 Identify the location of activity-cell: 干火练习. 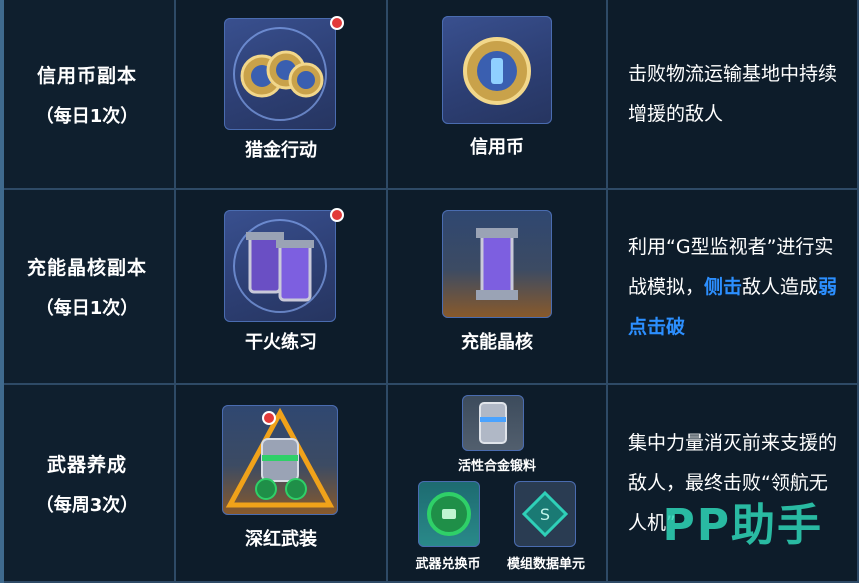
(282, 287).